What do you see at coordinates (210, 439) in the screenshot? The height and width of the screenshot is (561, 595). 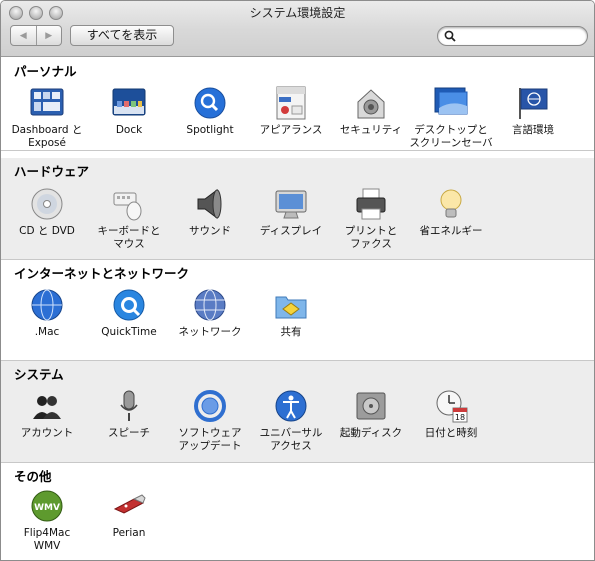 I see `pane-label: ソフトウェア アップデート` at bounding box center [210, 439].